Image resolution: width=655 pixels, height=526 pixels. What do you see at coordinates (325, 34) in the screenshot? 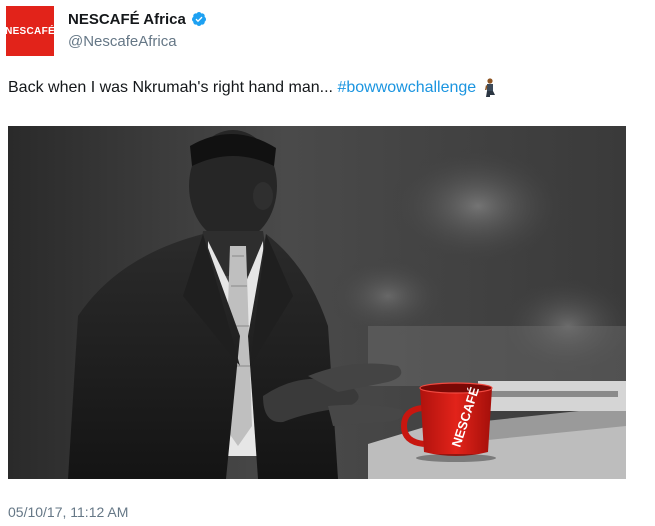
I see `tweet-header: NESCAFÉ NESCAFÉ Africa @NescafeAfrica` at bounding box center [325, 34].